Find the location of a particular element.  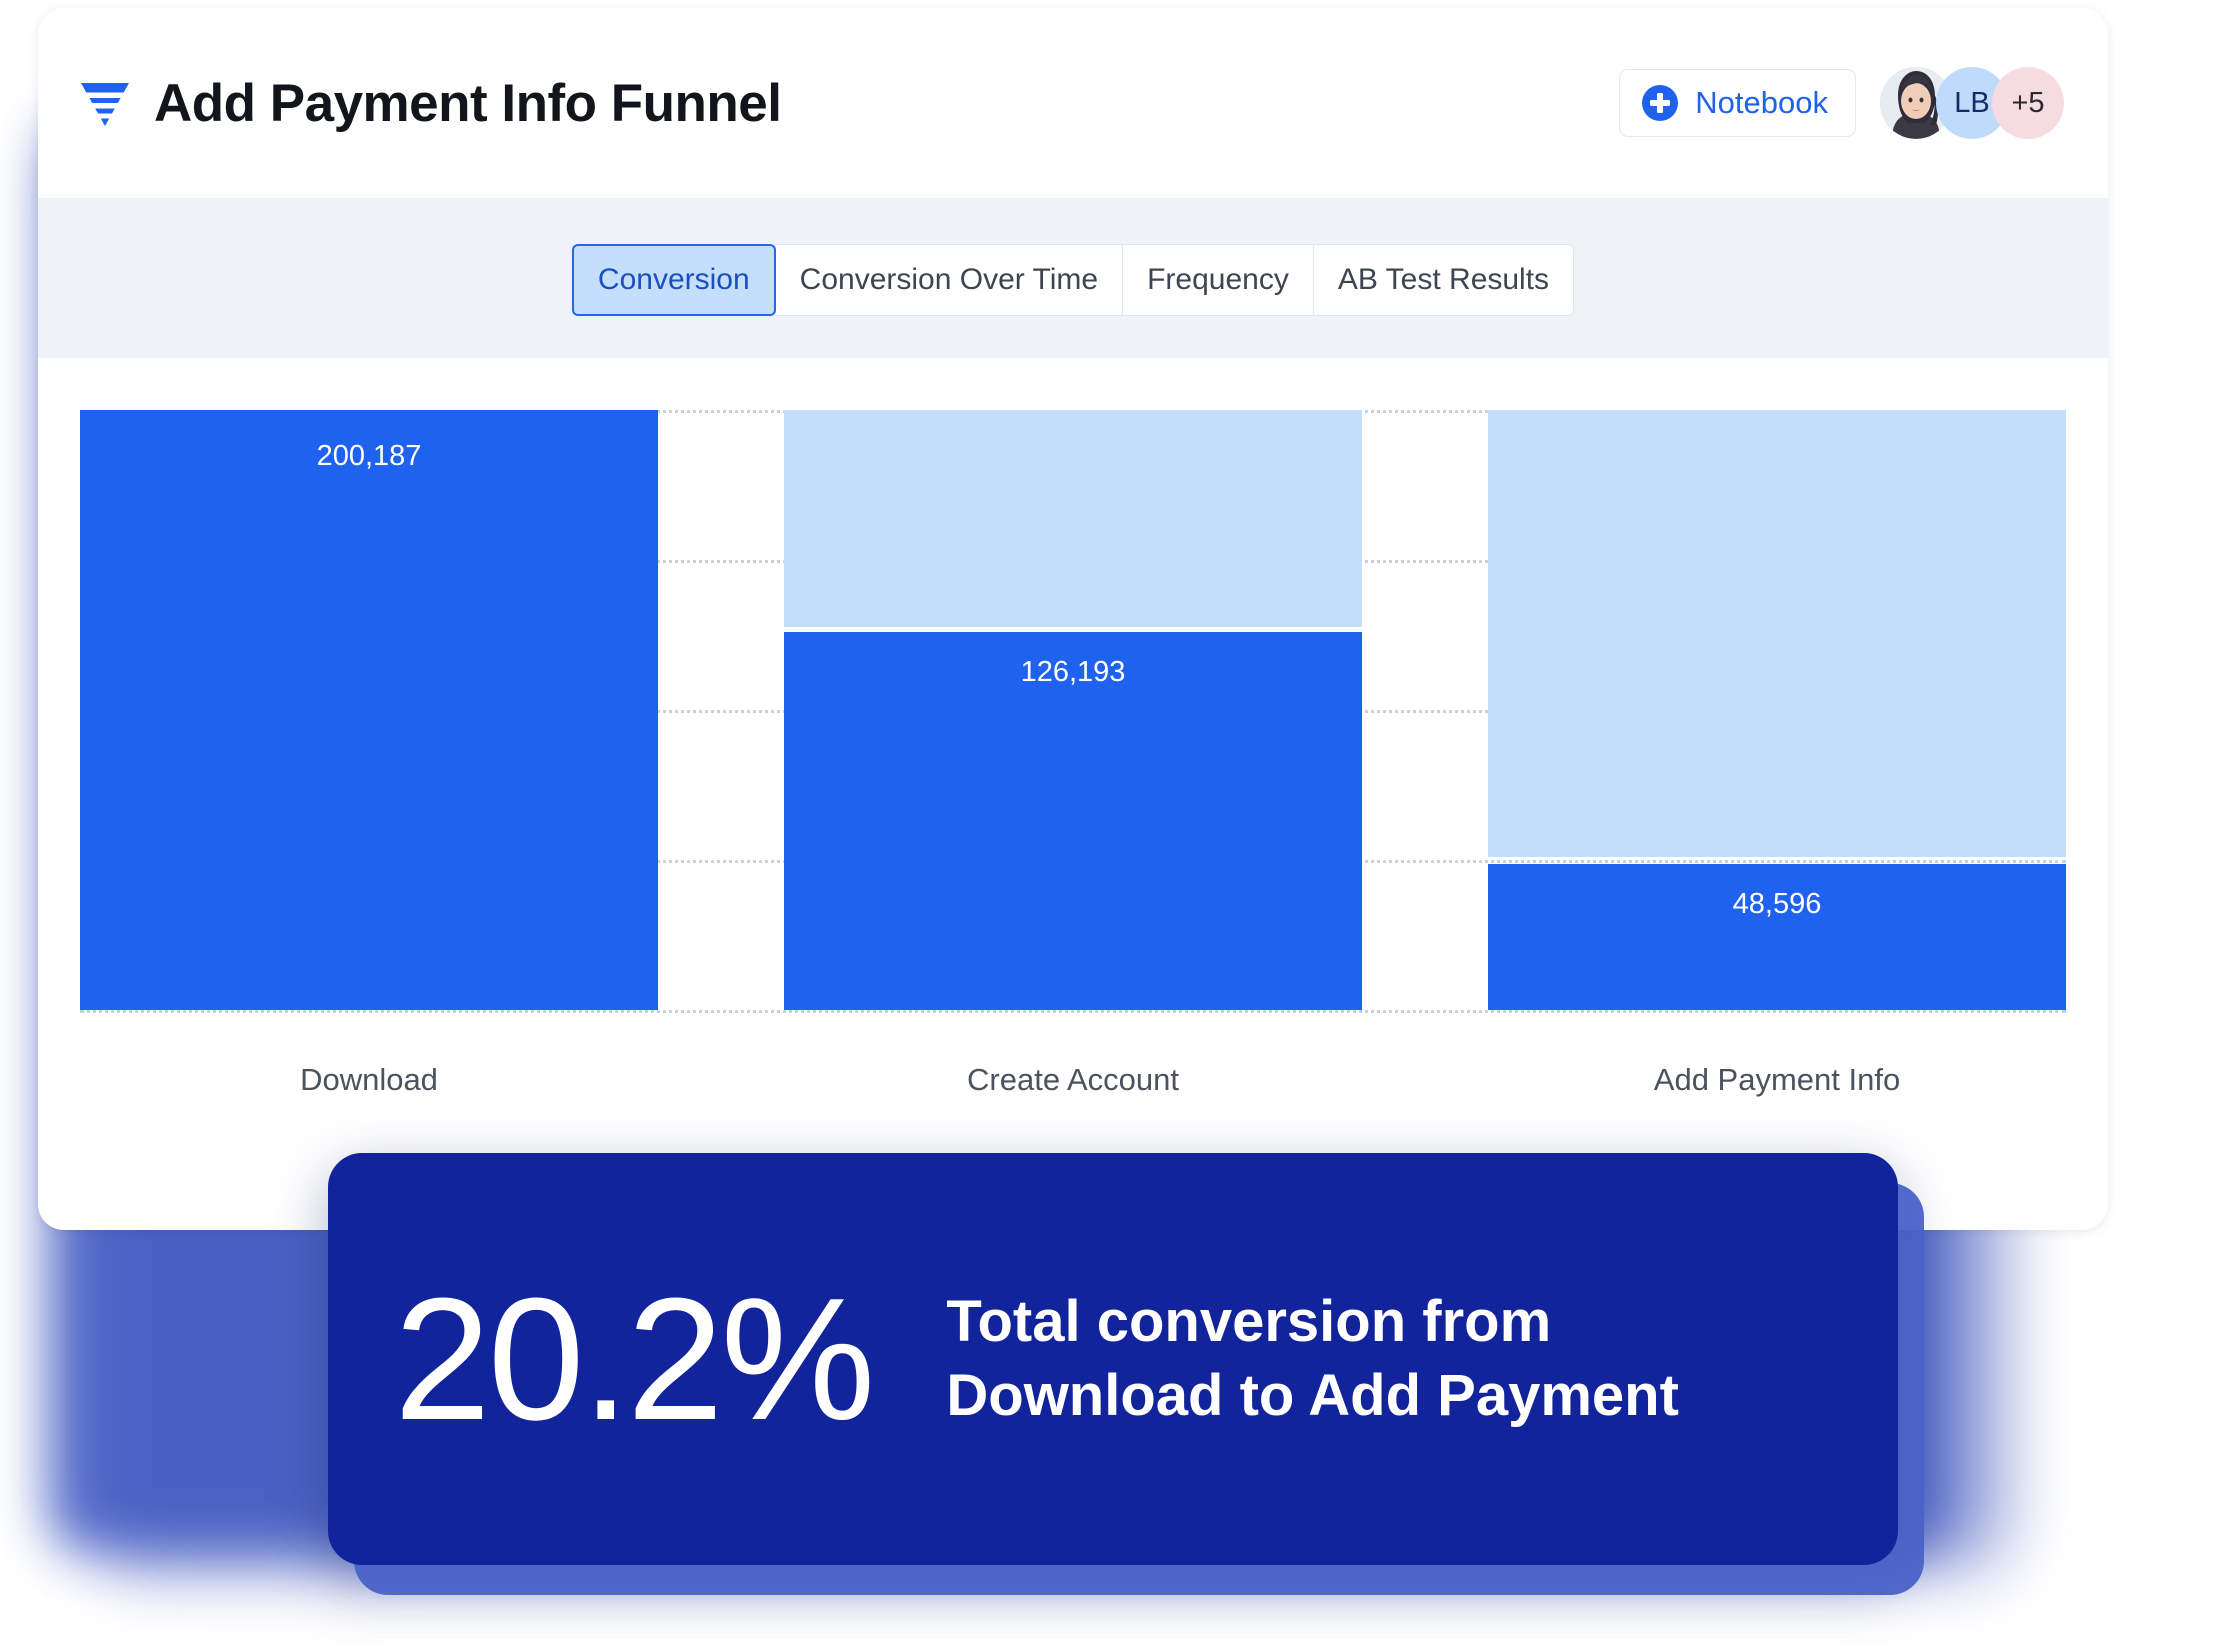

plus-circle-icon is located at coordinates (1660, 103).